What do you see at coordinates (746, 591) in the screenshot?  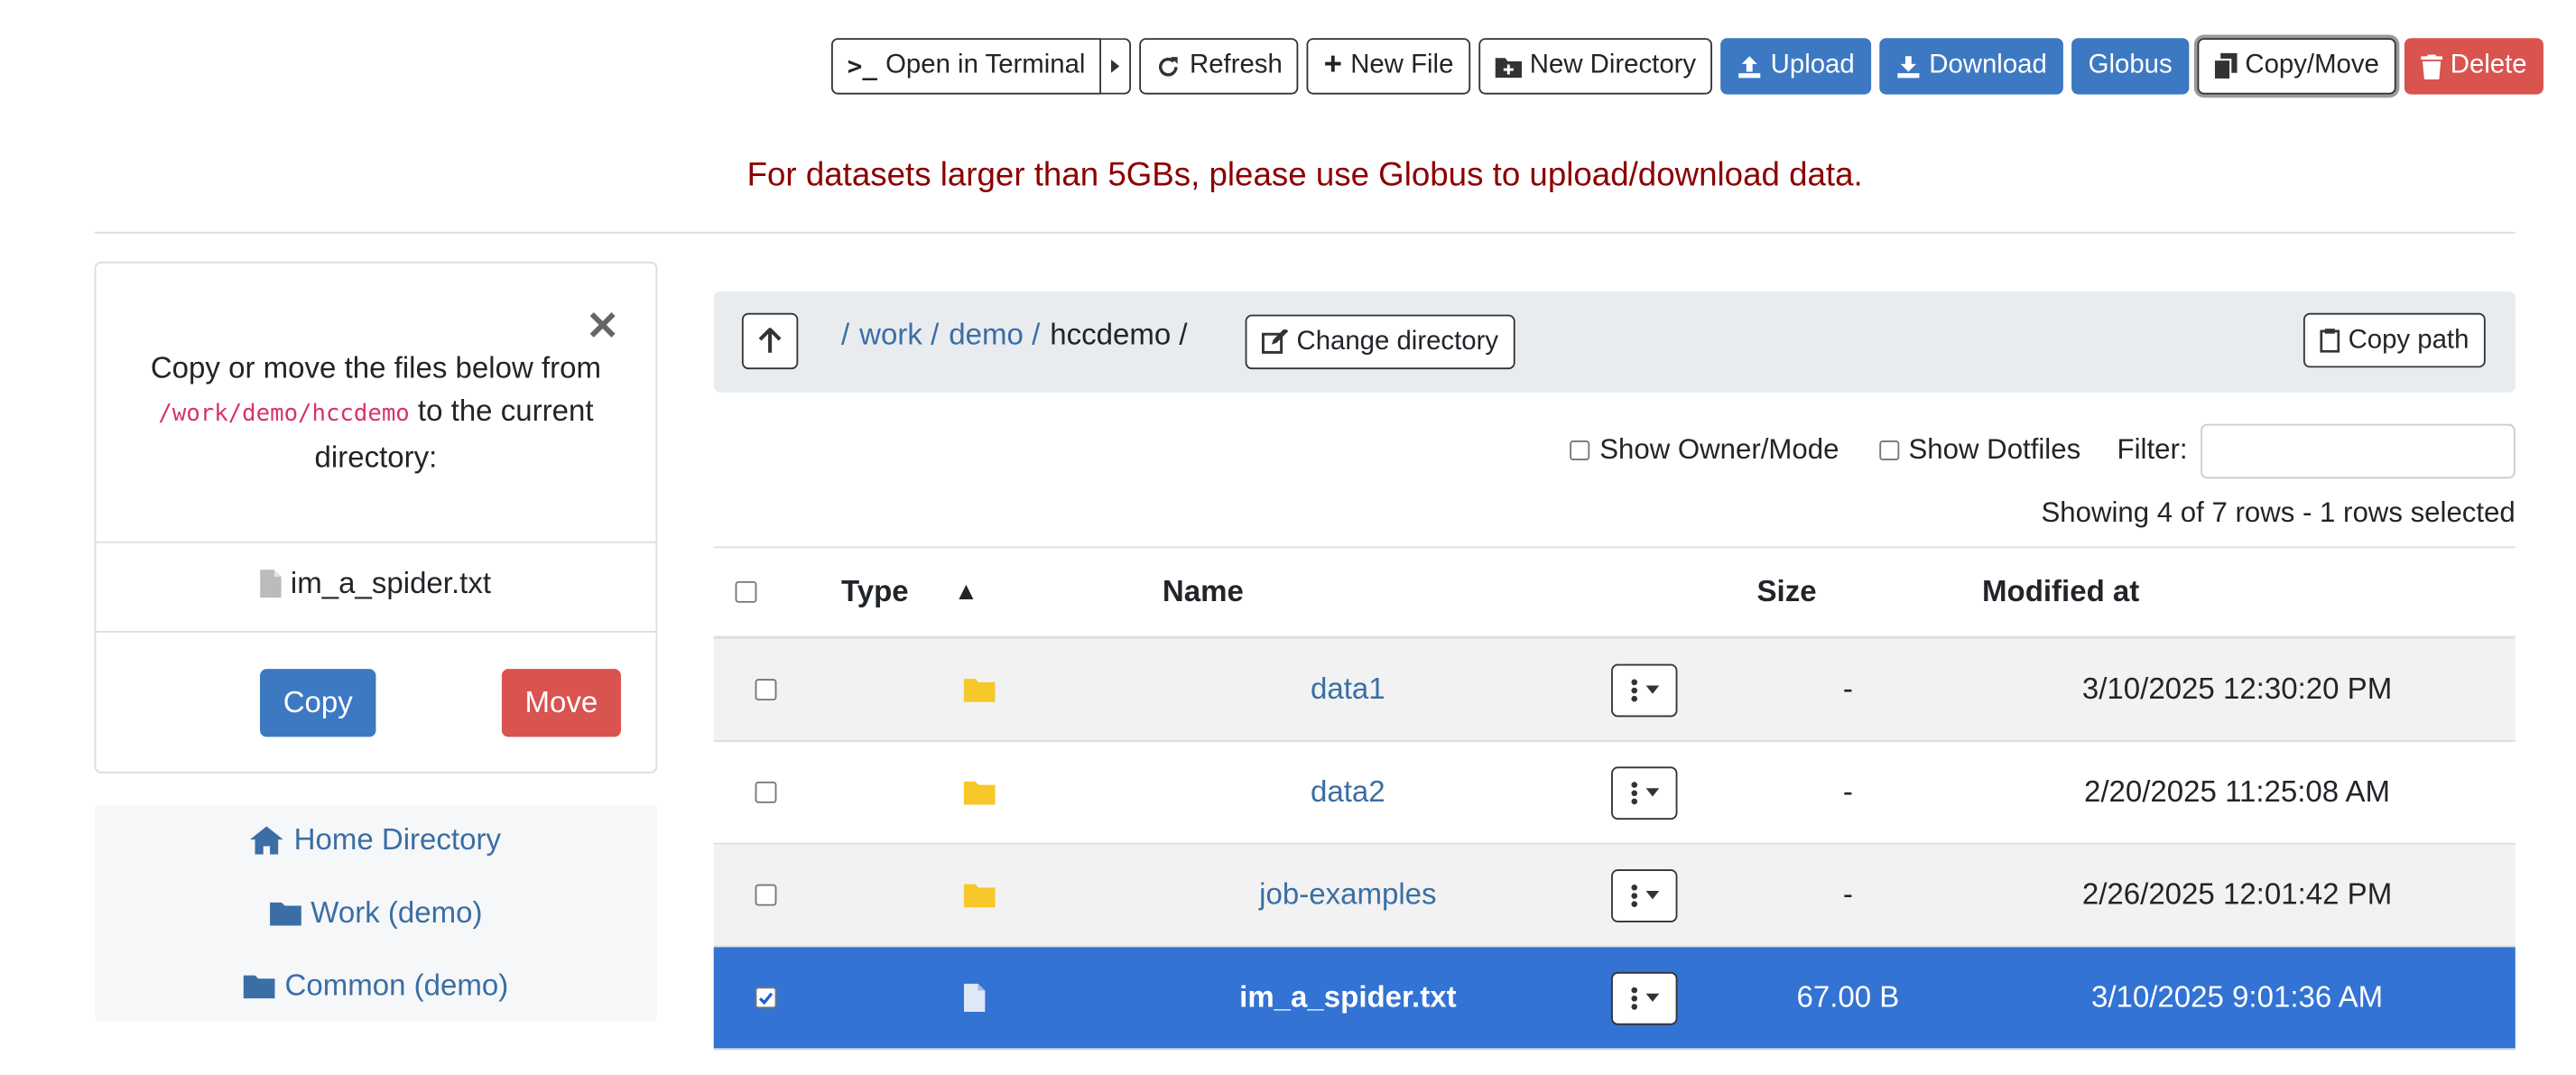 I see `select-all-checkbox` at bounding box center [746, 591].